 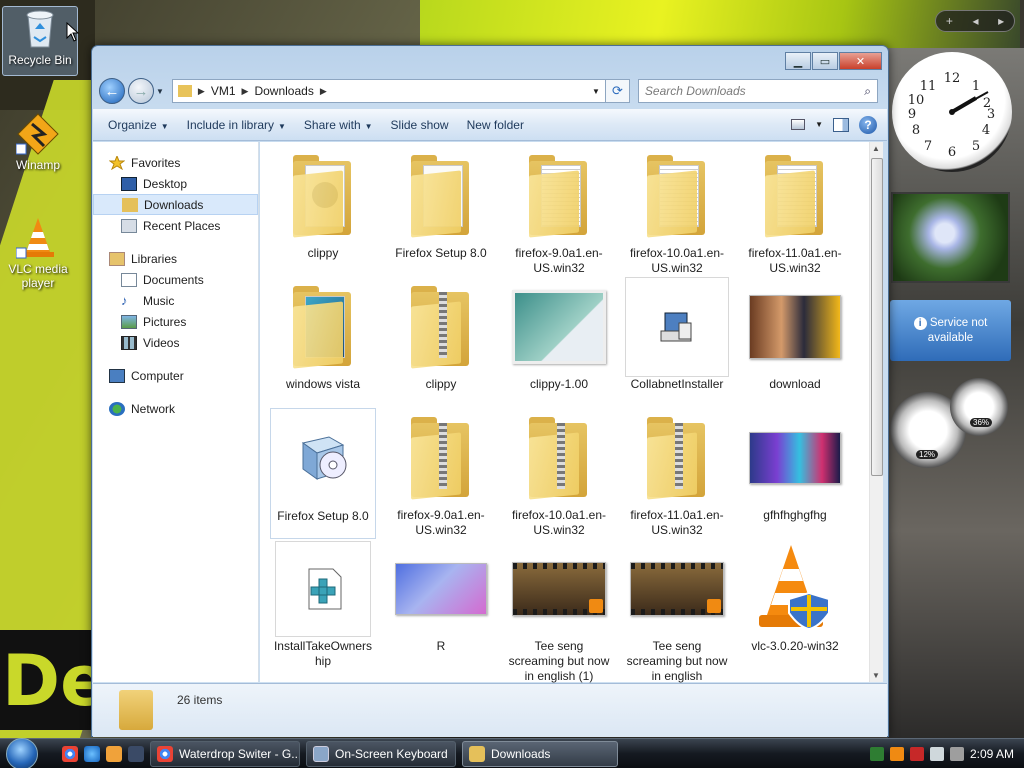 I want to click on taskbar-item-downloads: Downloads, so click(x=540, y=753).